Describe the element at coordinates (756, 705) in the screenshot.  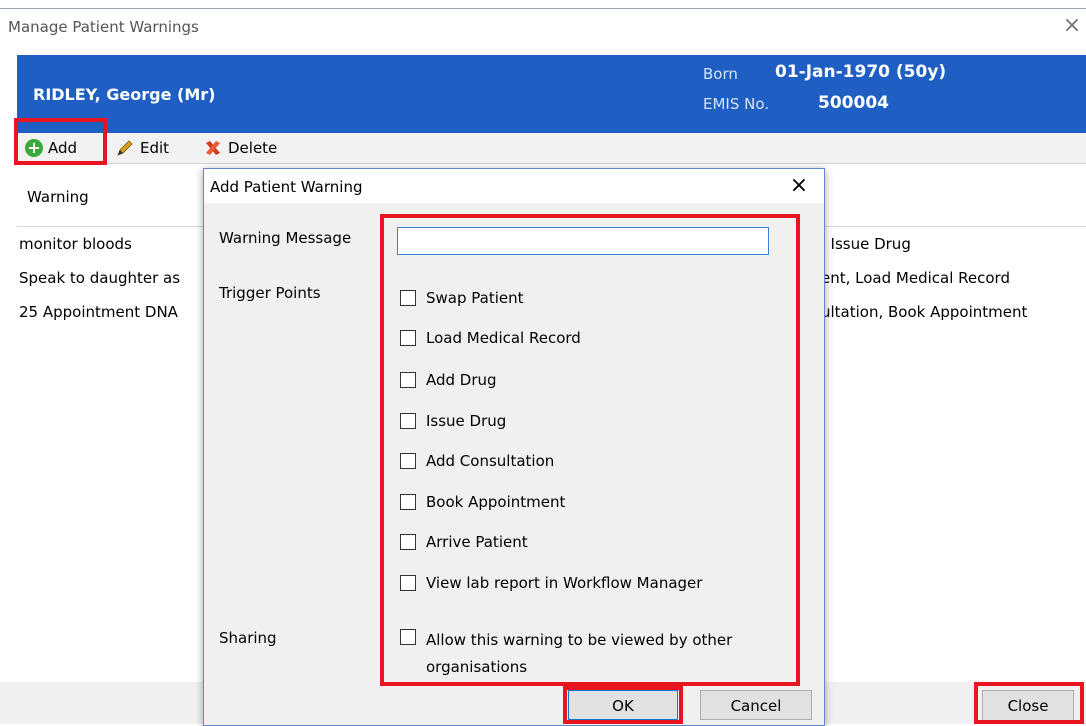
I see `cancel-button: Cancel` at that location.